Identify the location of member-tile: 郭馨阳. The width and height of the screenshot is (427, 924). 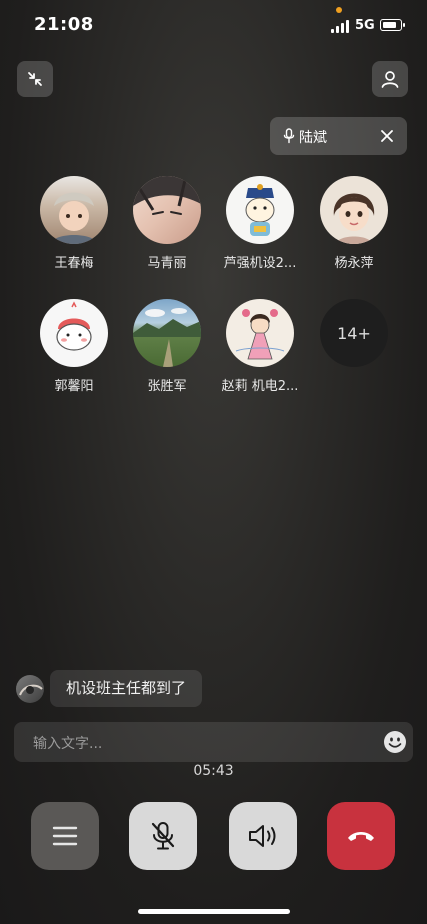
(74, 346).